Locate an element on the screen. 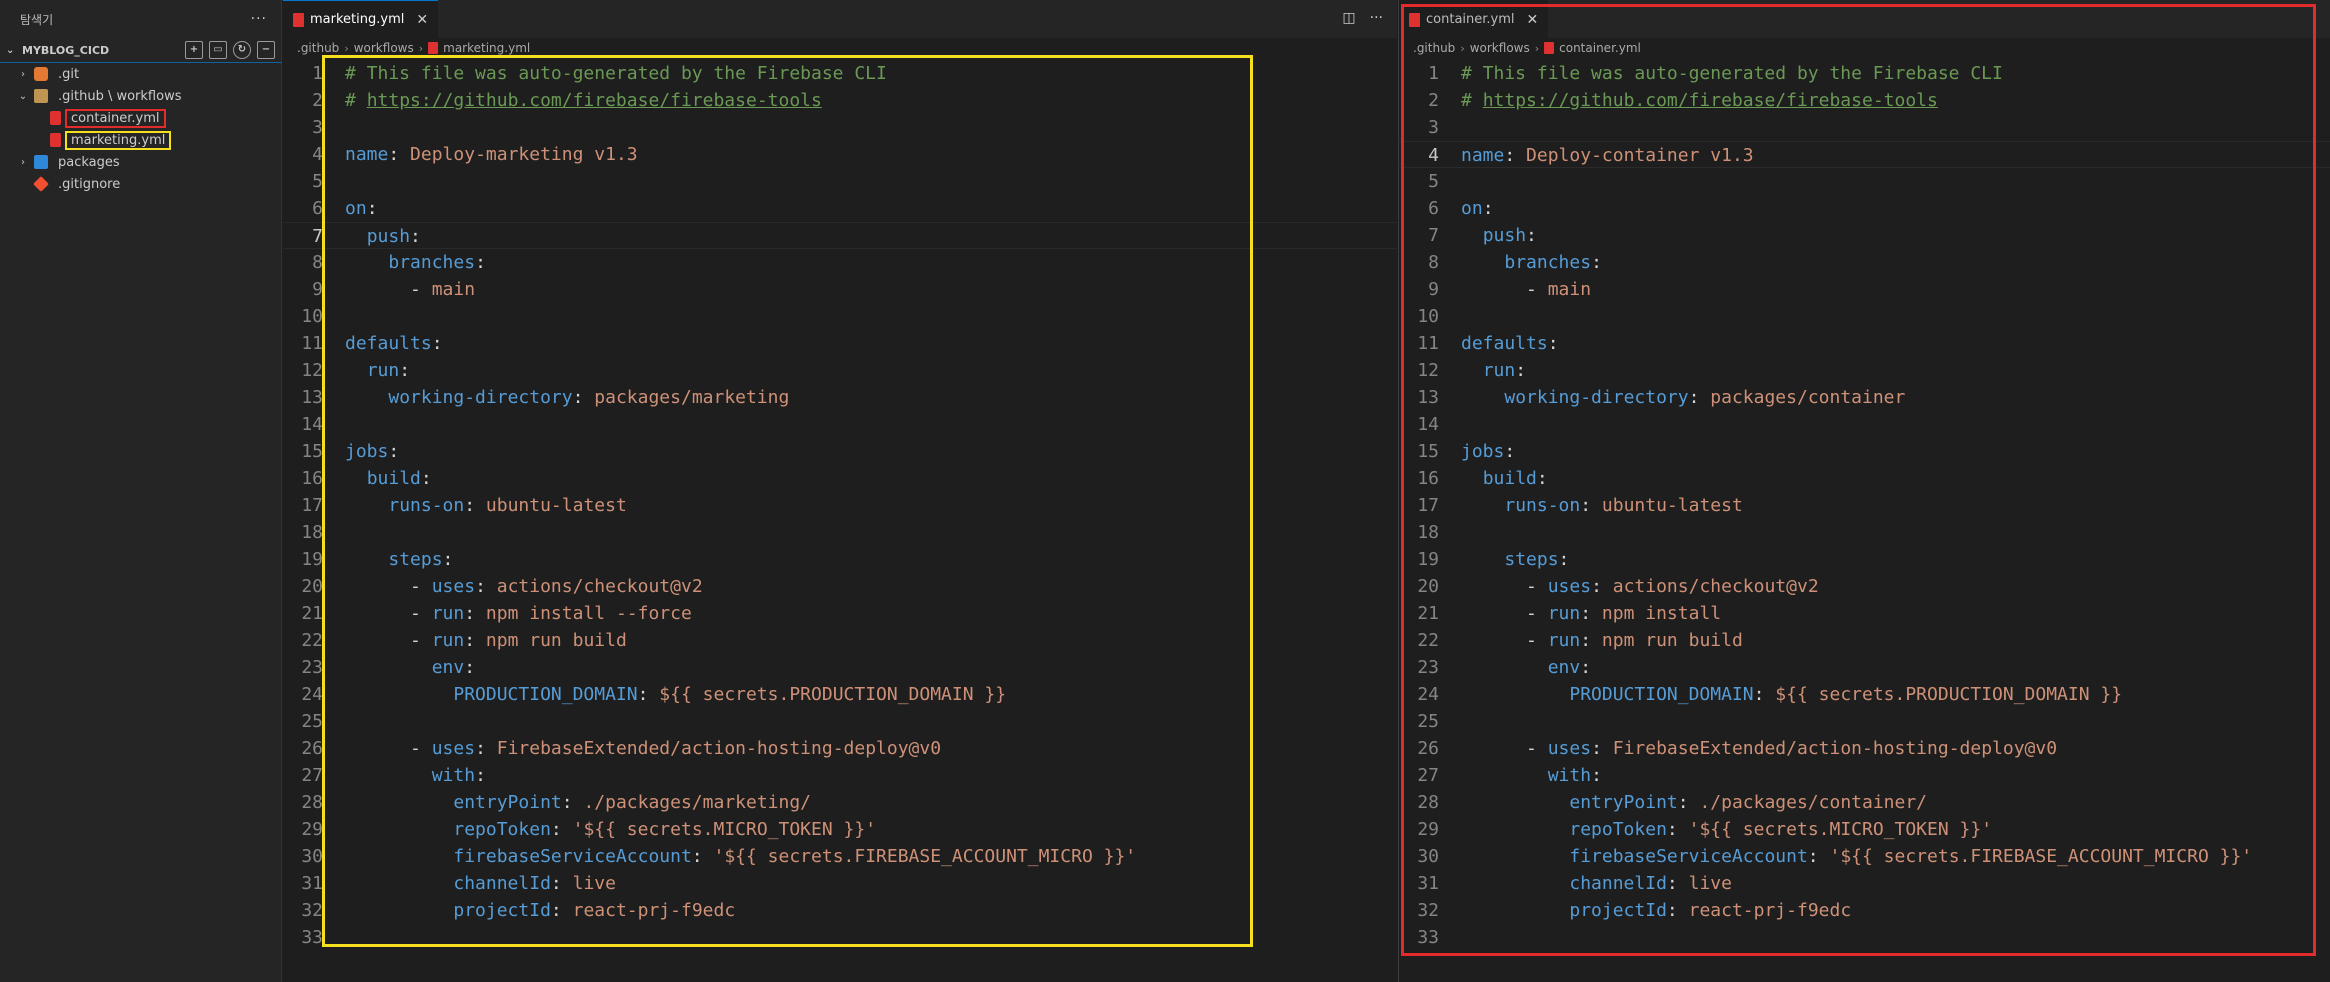  code-line: 20 - uses: actions/checkout@v2 is located at coordinates (1864, 586).